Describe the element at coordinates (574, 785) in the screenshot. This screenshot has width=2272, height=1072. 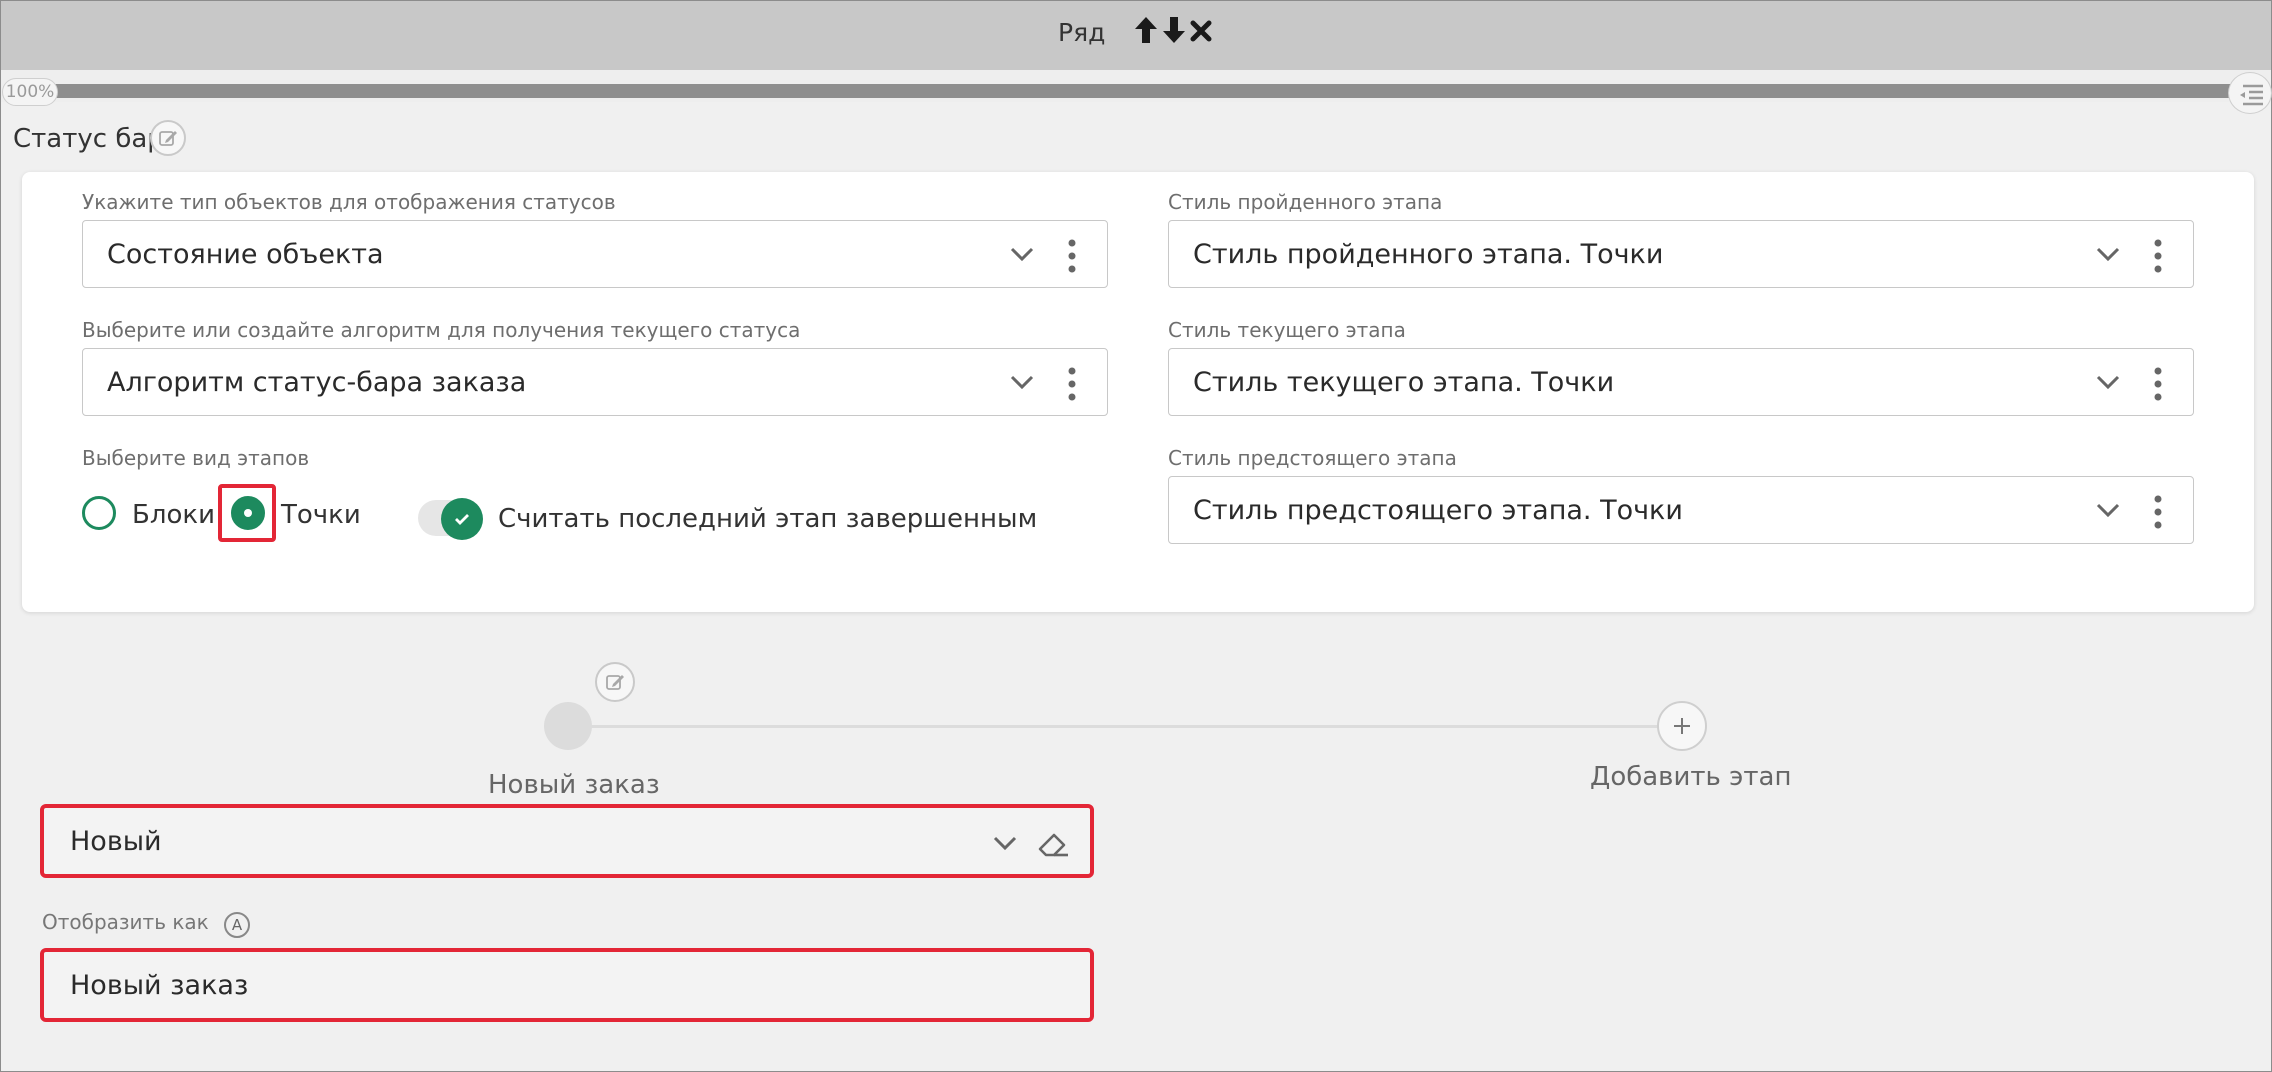
I see `stage-label: Новый заказ` at that location.